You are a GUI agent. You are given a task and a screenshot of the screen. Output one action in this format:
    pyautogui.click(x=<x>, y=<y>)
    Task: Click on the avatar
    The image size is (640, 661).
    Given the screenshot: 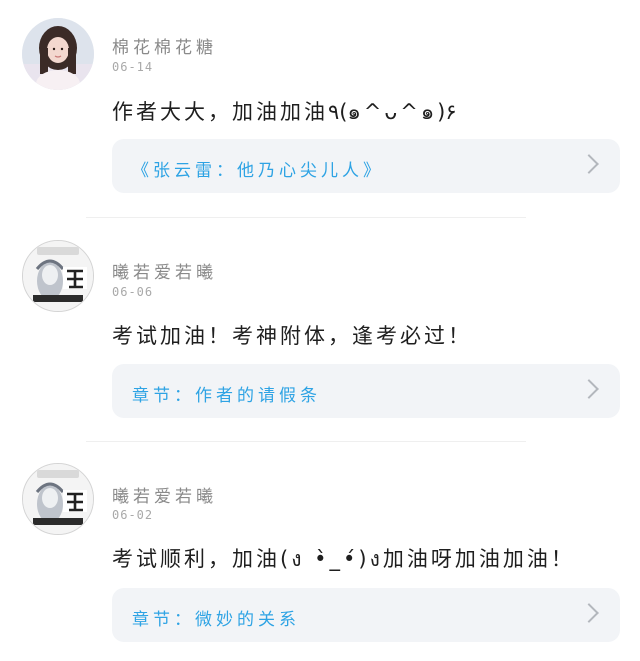 What is the action you would take?
    pyautogui.click(x=58, y=499)
    